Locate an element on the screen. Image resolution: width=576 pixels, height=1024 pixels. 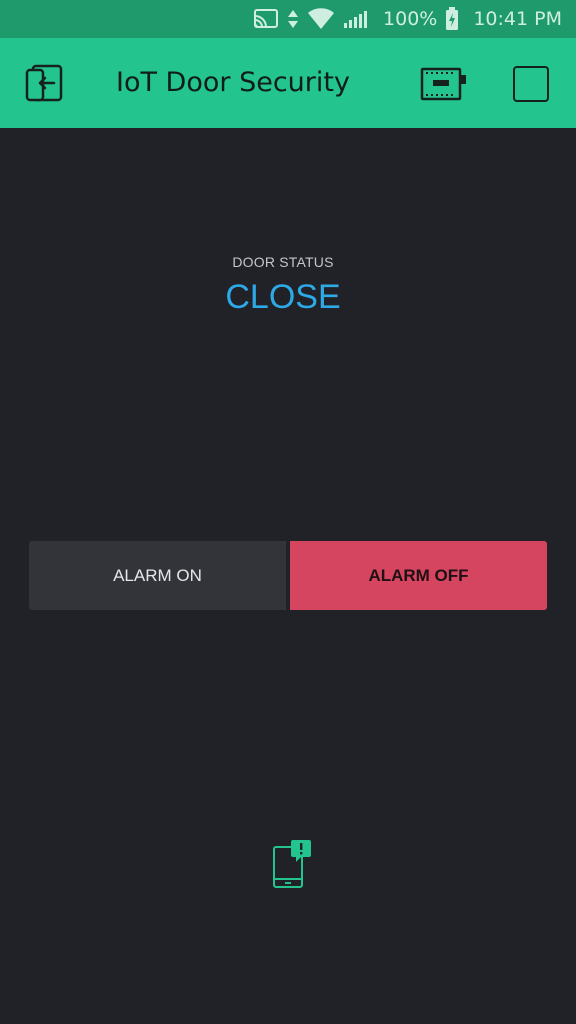
device-icon is located at coordinates (443, 84).